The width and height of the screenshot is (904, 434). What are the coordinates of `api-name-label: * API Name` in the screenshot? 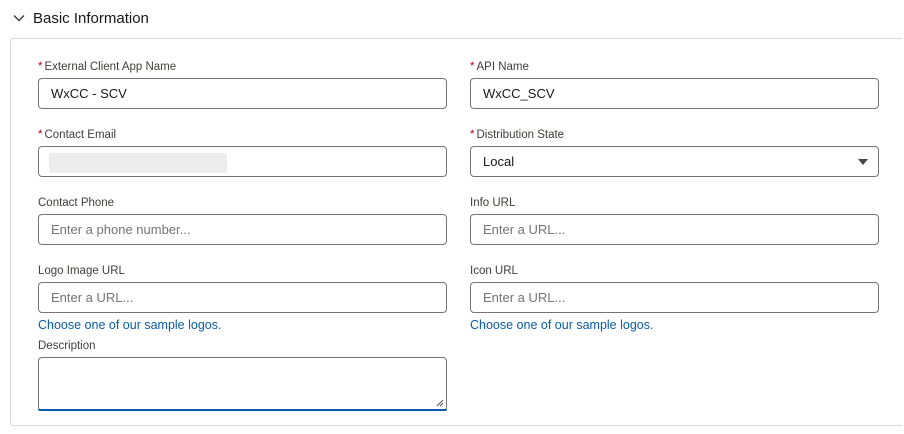 It's located at (499, 67).